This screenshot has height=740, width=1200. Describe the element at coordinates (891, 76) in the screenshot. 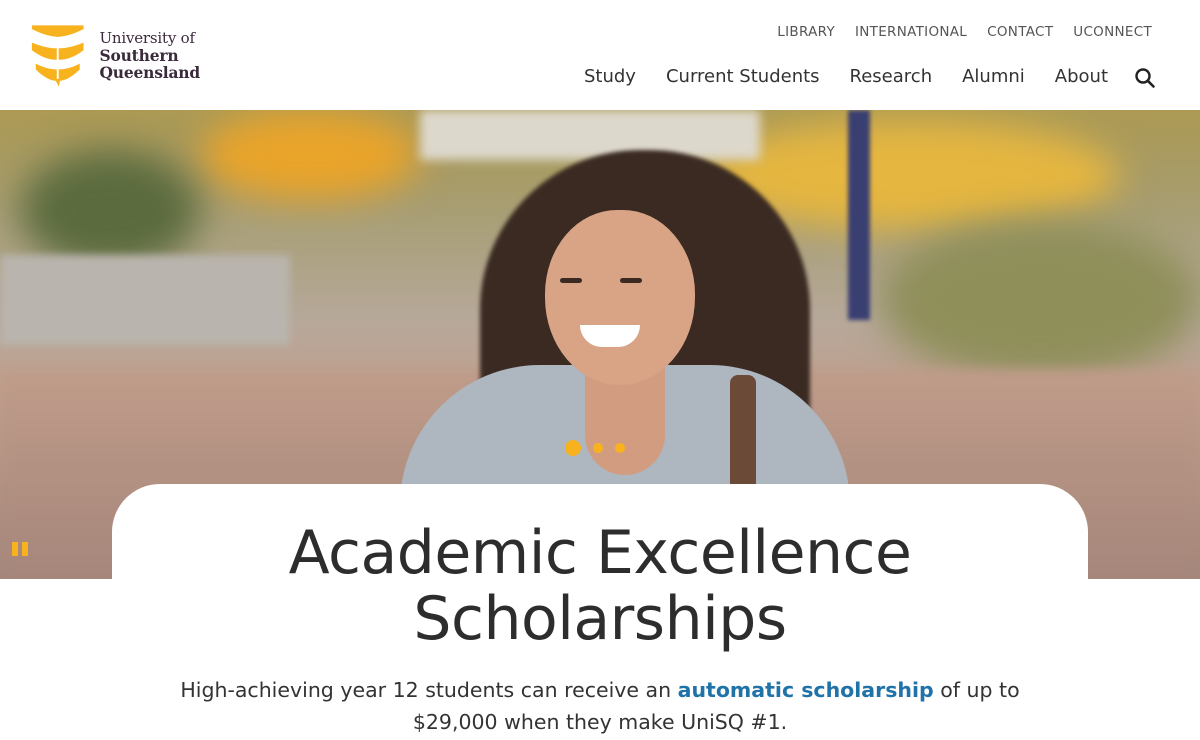

I see `nav-research: Research` at that location.